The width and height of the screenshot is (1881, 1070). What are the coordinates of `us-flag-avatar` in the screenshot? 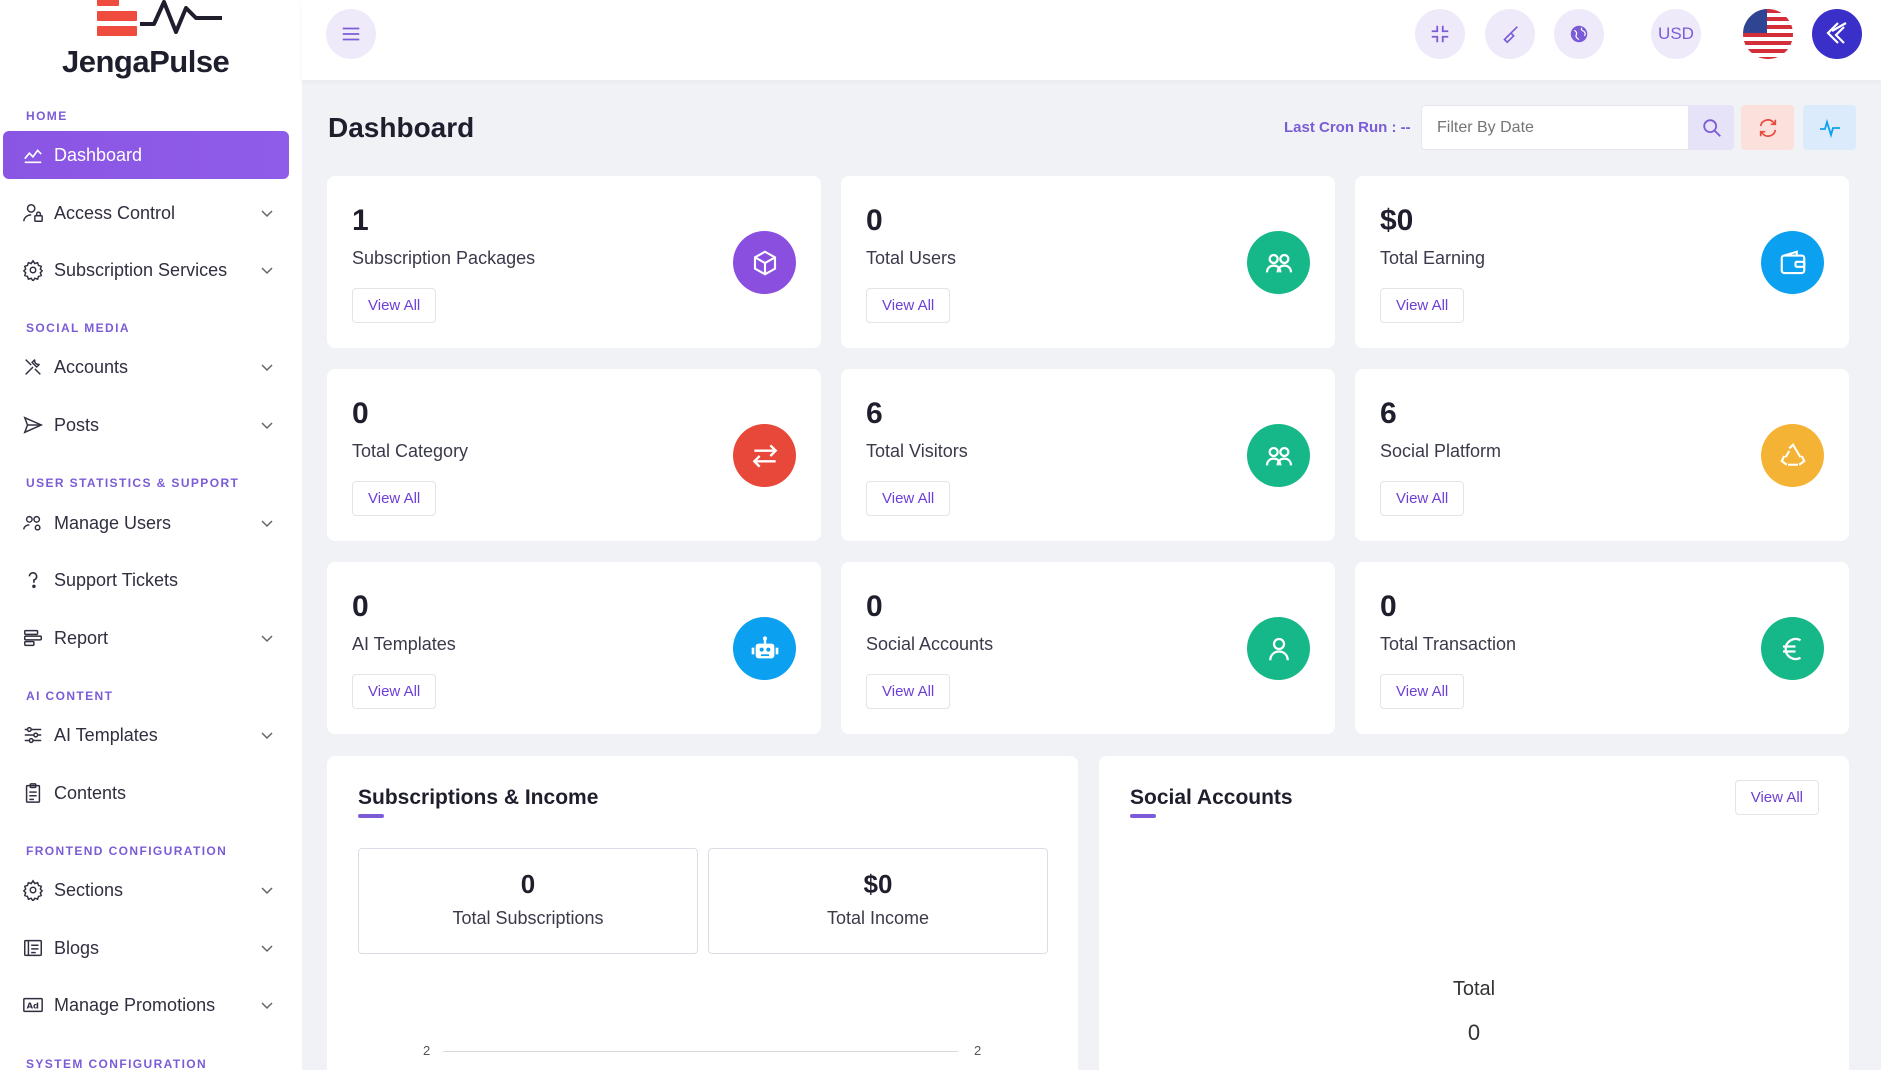 It's located at (1768, 34).